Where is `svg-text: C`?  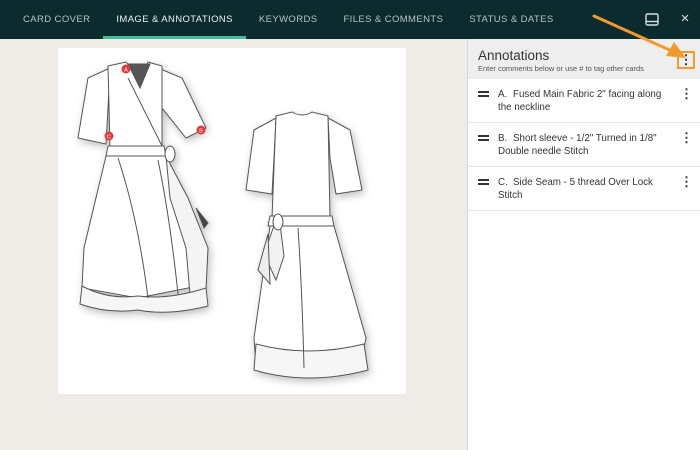 svg-text: C is located at coordinates (109, 138).